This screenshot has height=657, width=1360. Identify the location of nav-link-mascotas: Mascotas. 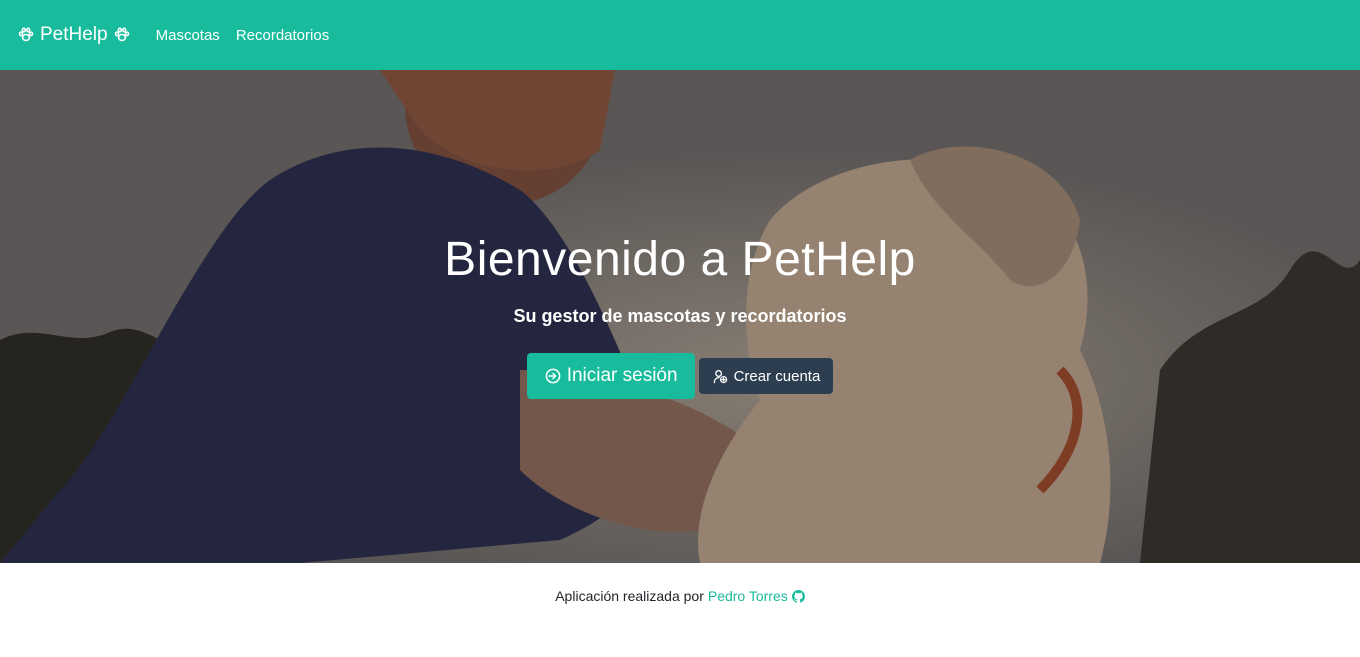
(188, 35).